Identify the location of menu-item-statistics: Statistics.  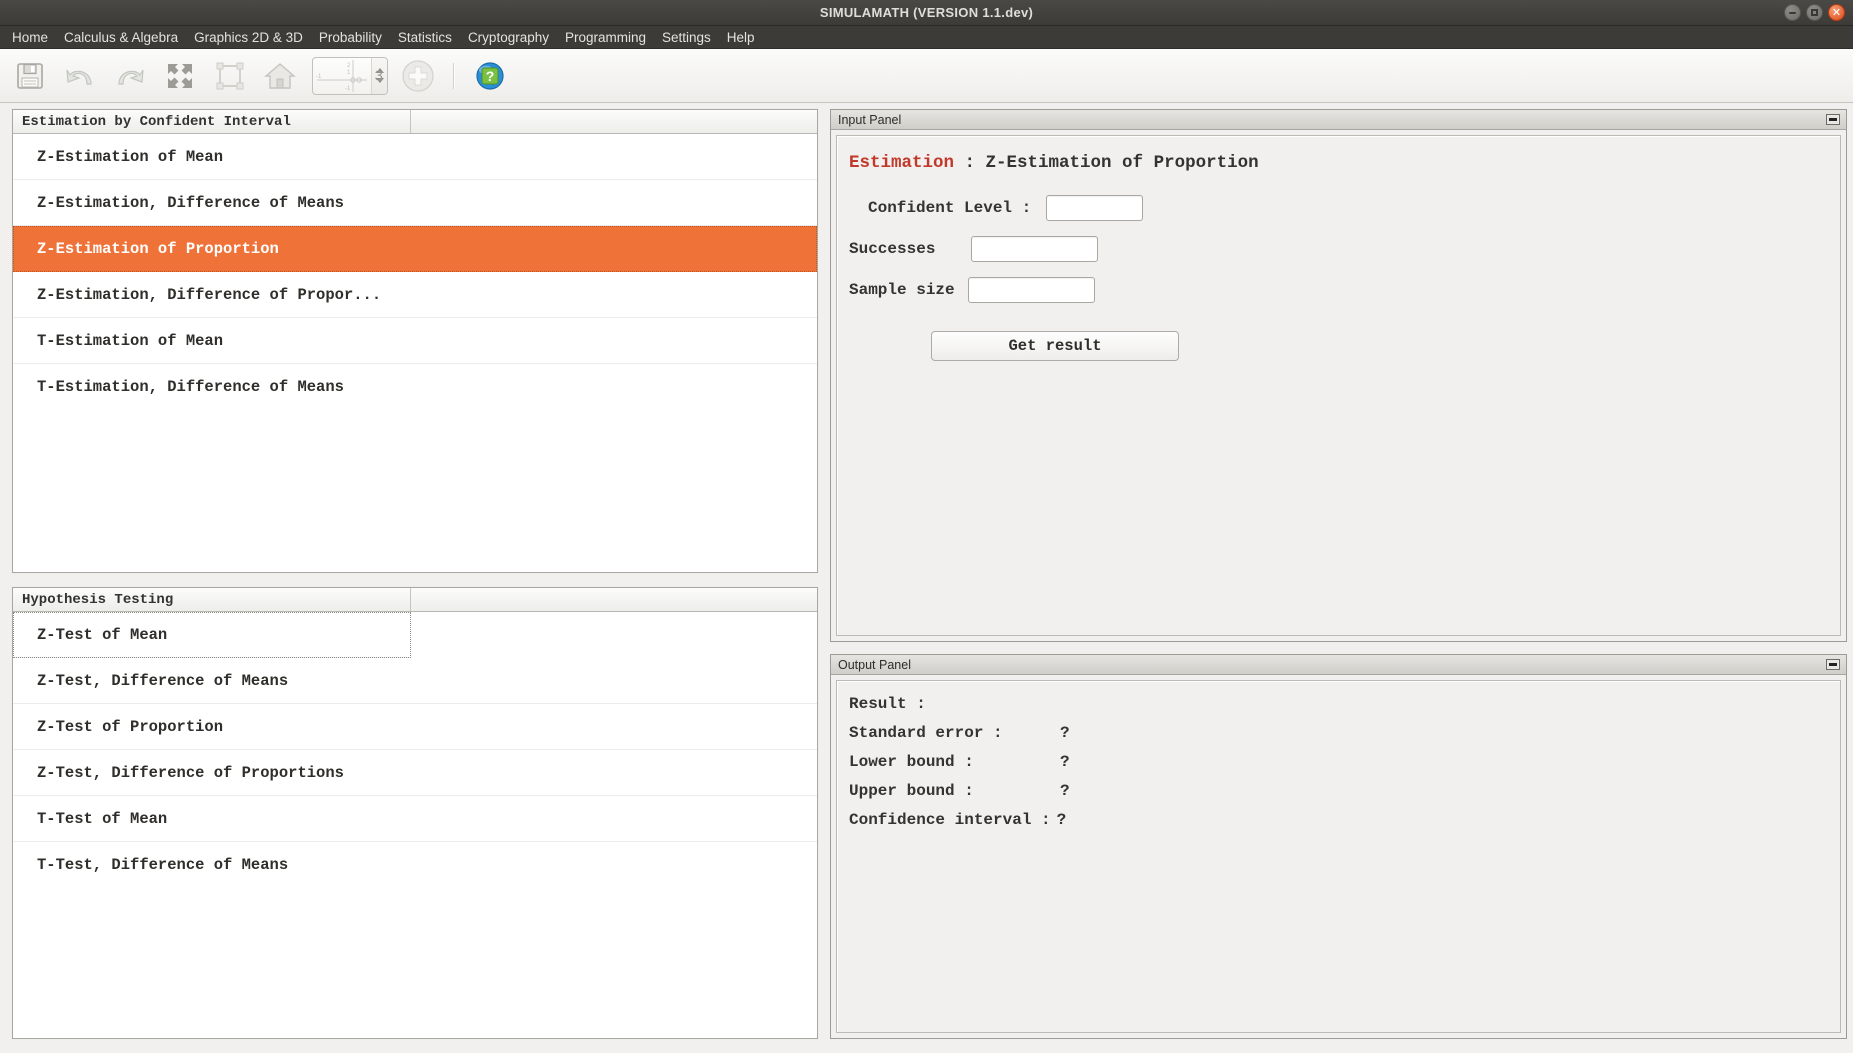
(425, 37).